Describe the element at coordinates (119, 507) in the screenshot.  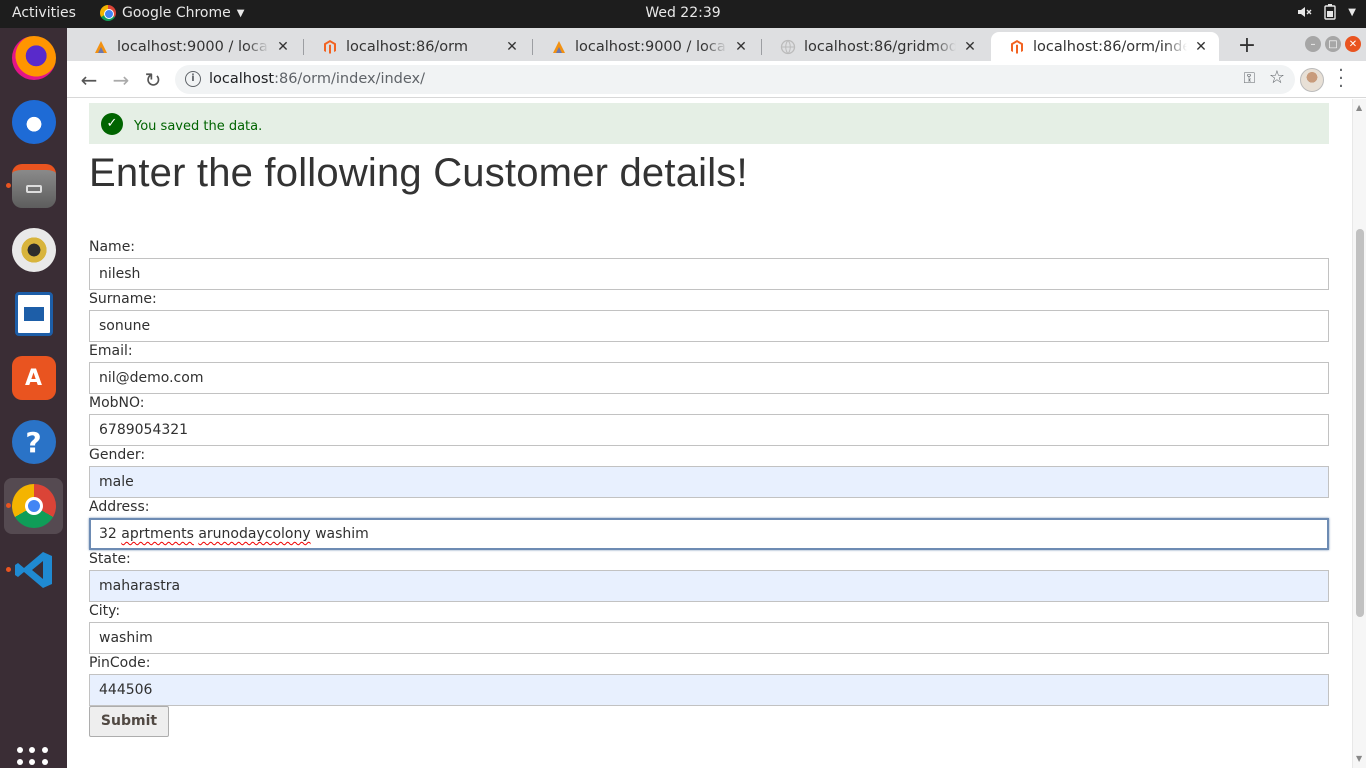
I see `address-label: Address:` at that location.